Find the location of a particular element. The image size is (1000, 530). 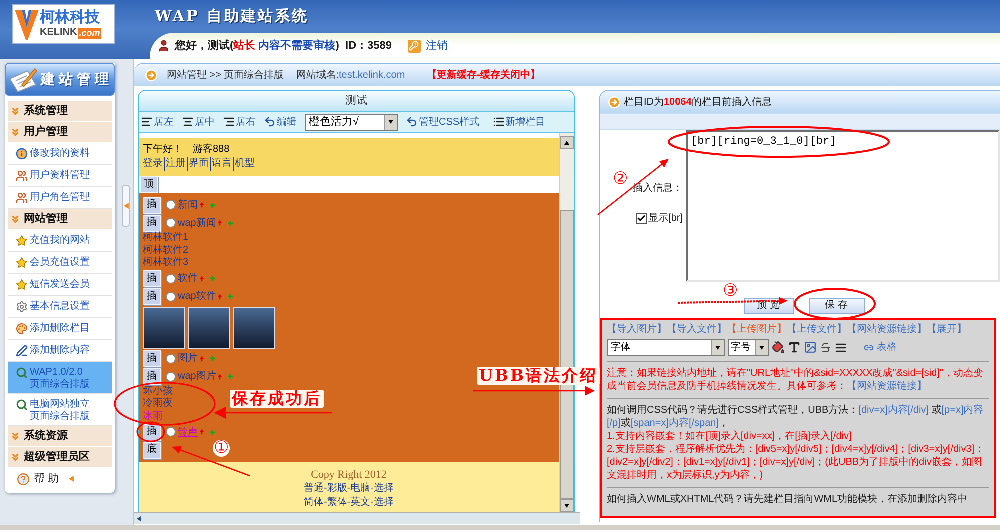

nav-link: 语言 is located at coordinates (221, 164).